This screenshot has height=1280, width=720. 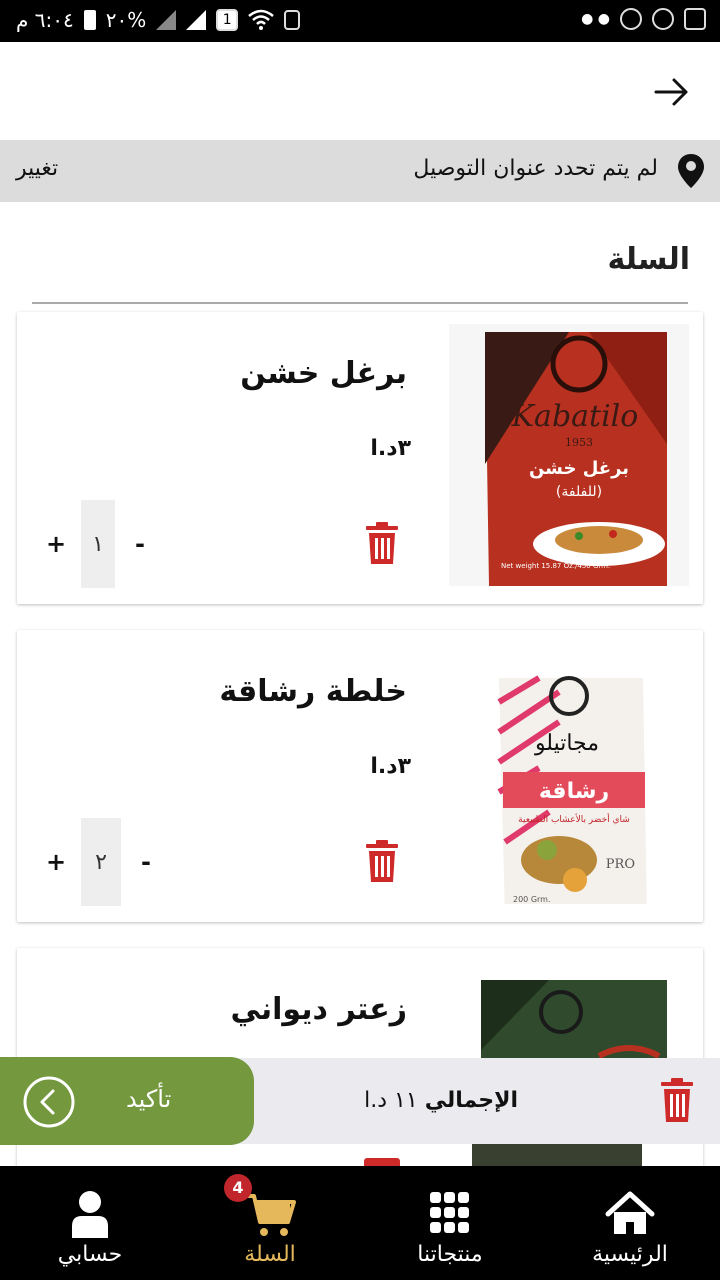 I want to click on change-address-link: تغيير, so click(x=37, y=168).